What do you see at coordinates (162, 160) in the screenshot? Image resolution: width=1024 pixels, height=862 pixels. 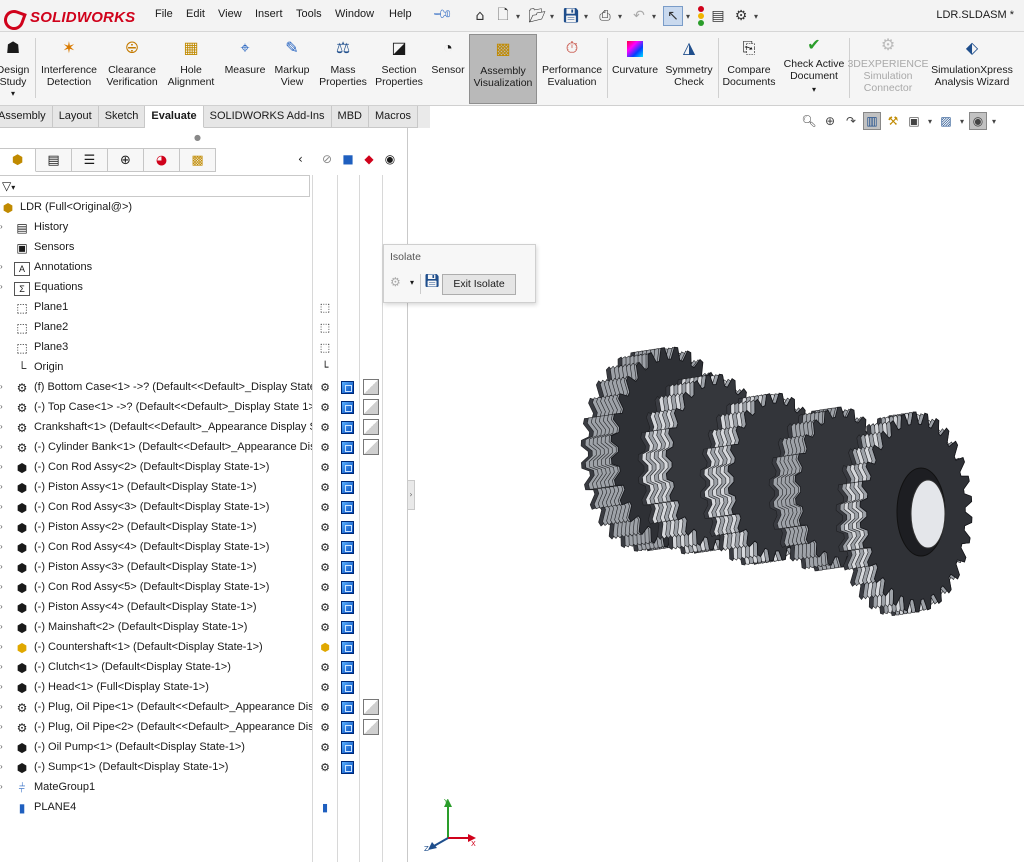 I see `tab-displaymanager: ◕` at bounding box center [162, 160].